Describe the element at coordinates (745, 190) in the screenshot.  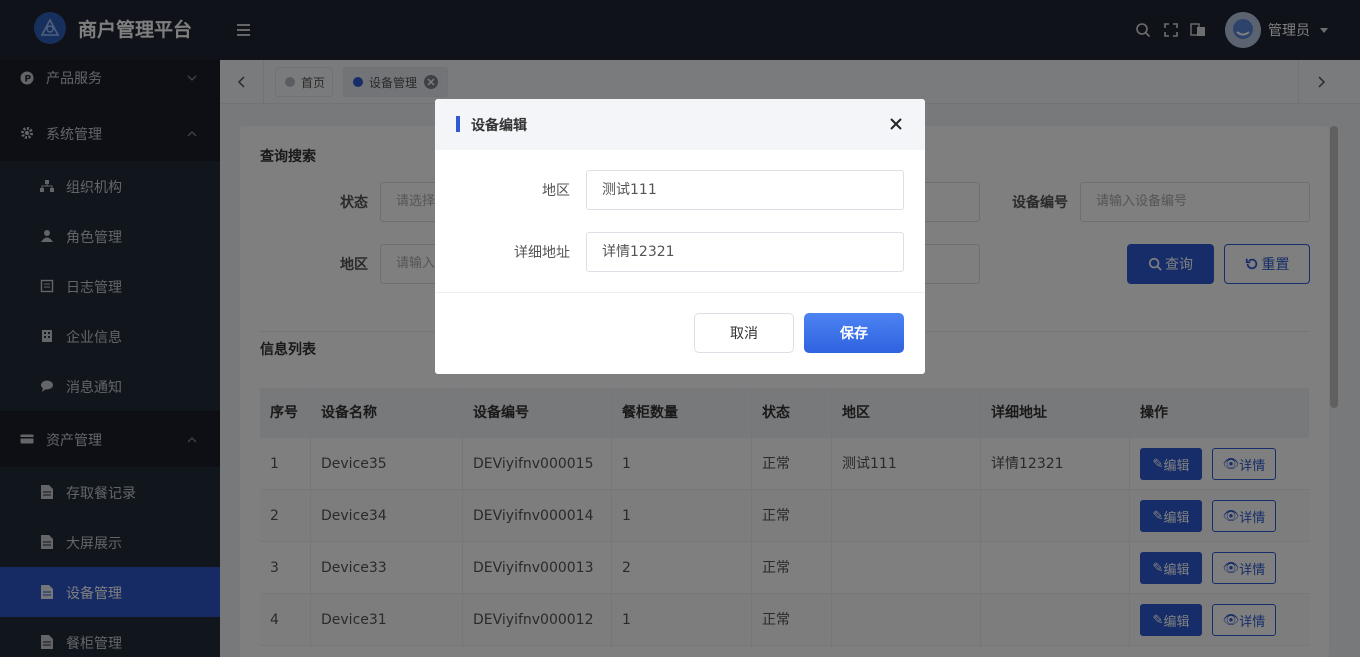
I see `region-input: 测试111` at that location.